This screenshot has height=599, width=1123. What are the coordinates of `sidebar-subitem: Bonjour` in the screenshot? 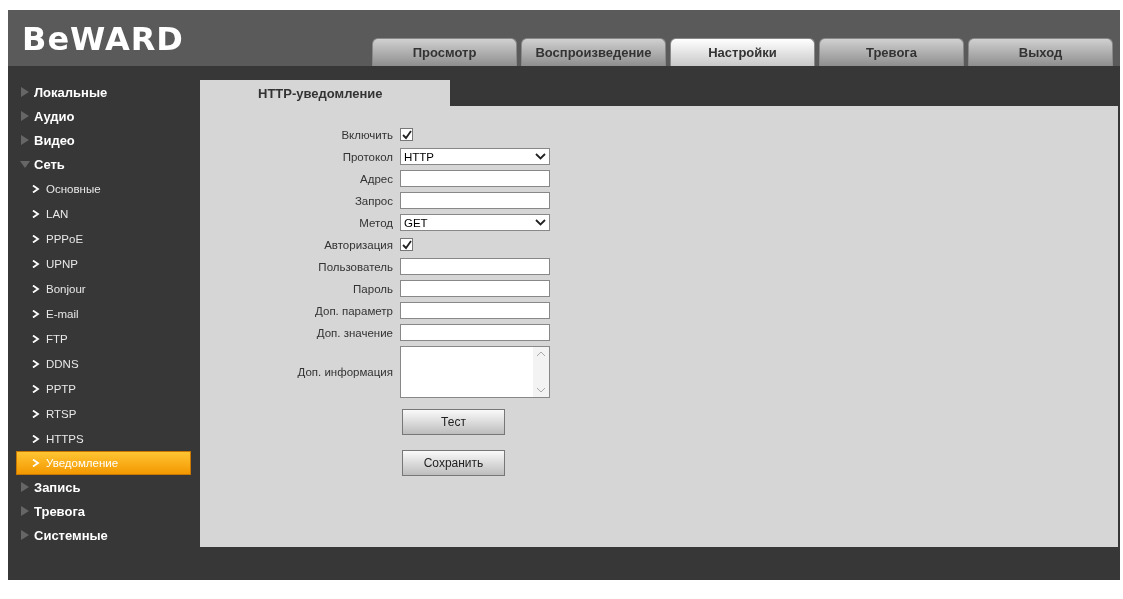 It's located at (104, 288).